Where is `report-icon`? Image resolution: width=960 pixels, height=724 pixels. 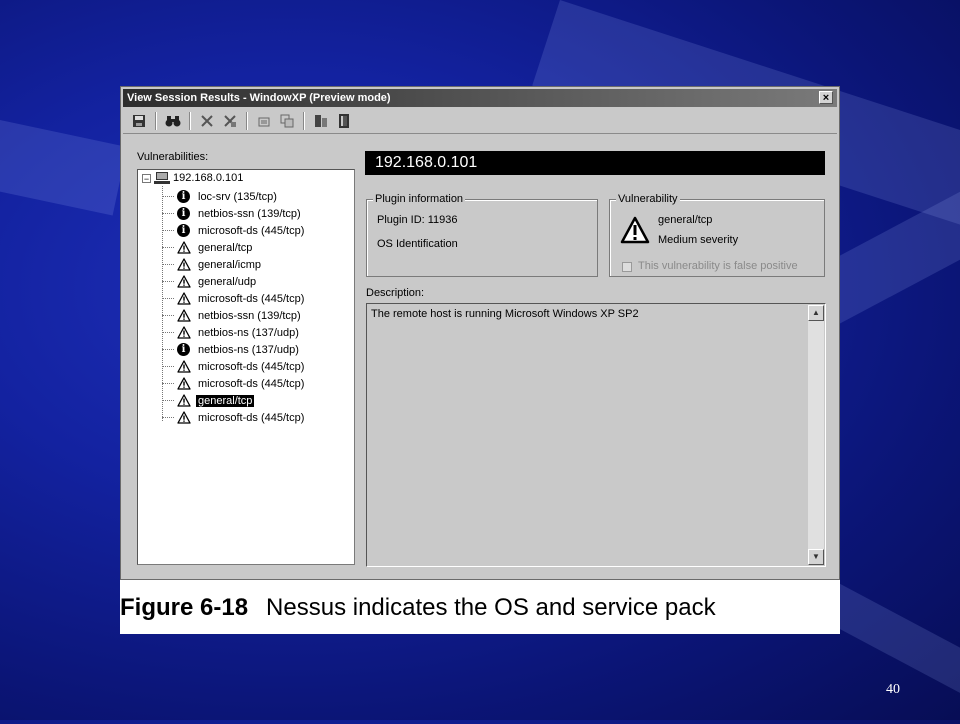
report-icon is located at coordinates (321, 121).